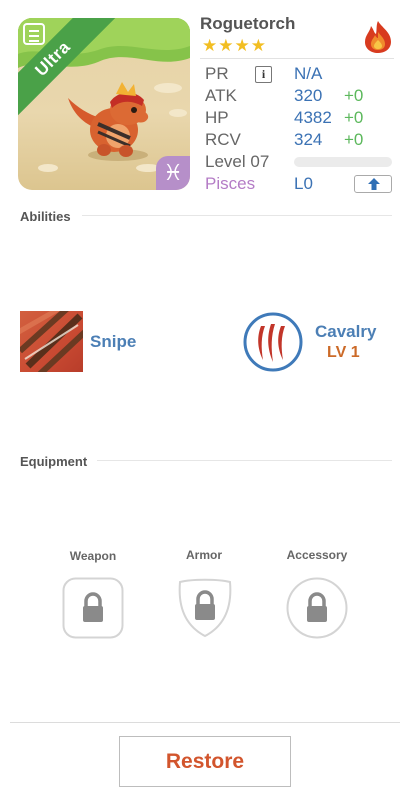  What do you see at coordinates (45, 216) in the screenshot?
I see `abilities-heading: Abilities` at bounding box center [45, 216].